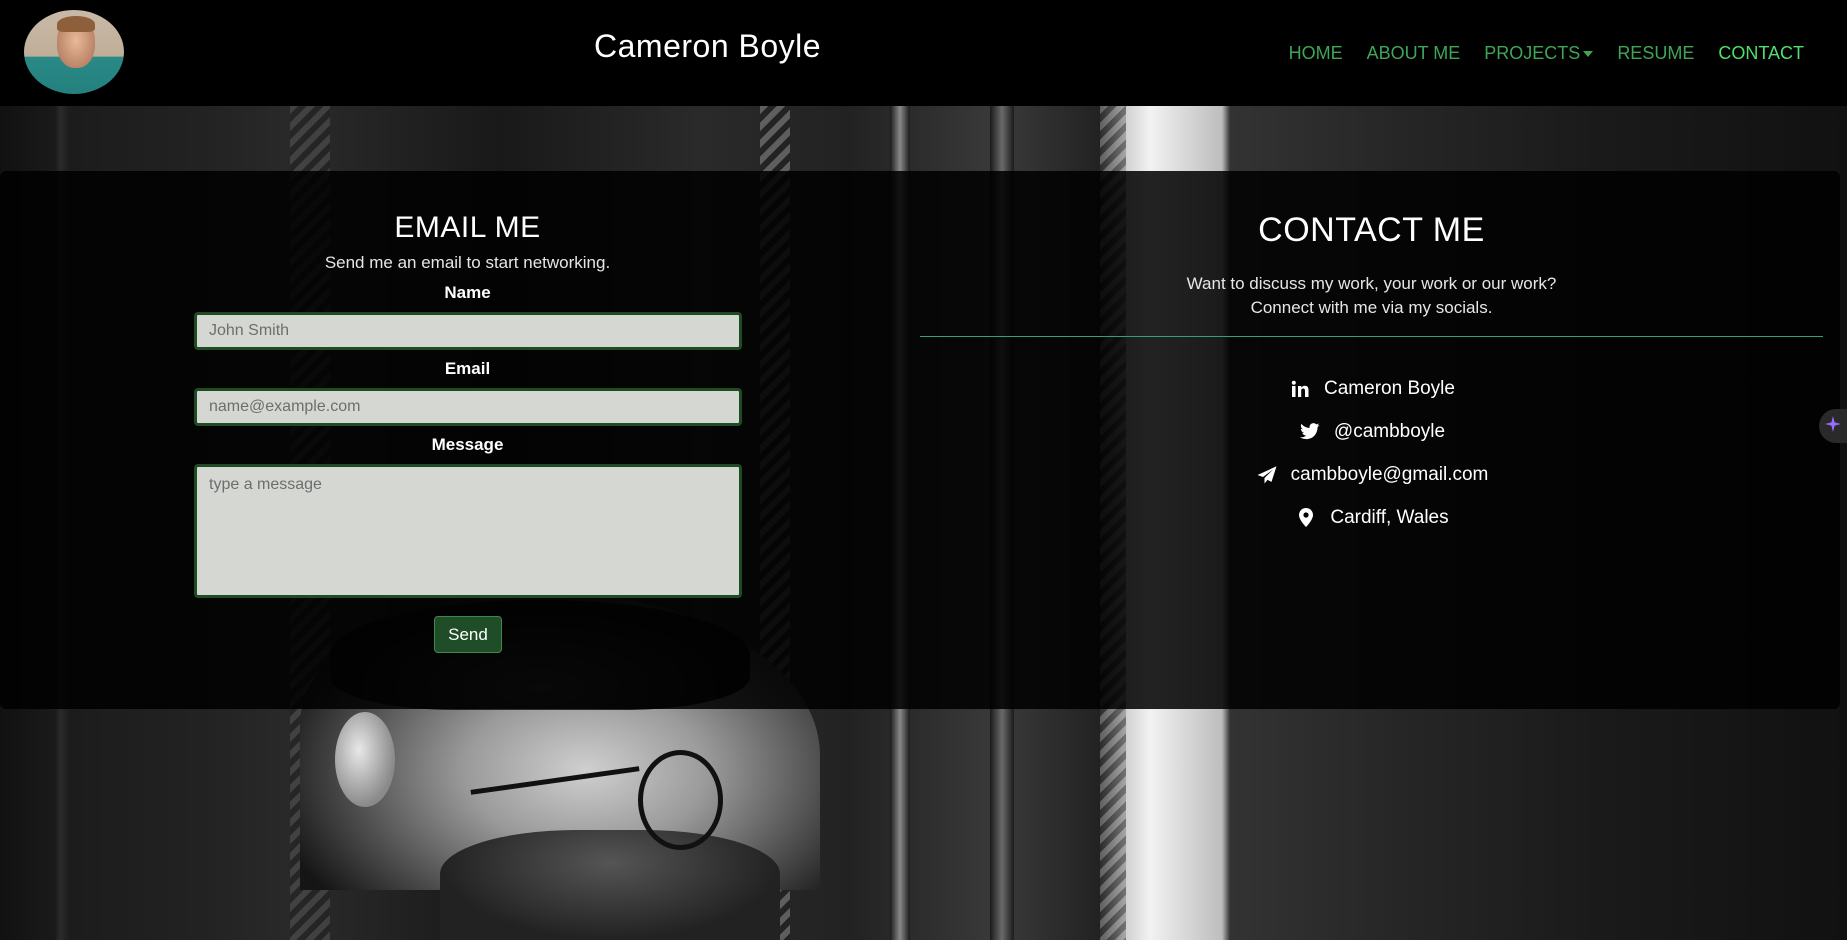 The image size is (1847, 940). Describe the element at coordinates (1532, 53) in the screenshot. I see `nav-projects: PROJECTS` at that location.